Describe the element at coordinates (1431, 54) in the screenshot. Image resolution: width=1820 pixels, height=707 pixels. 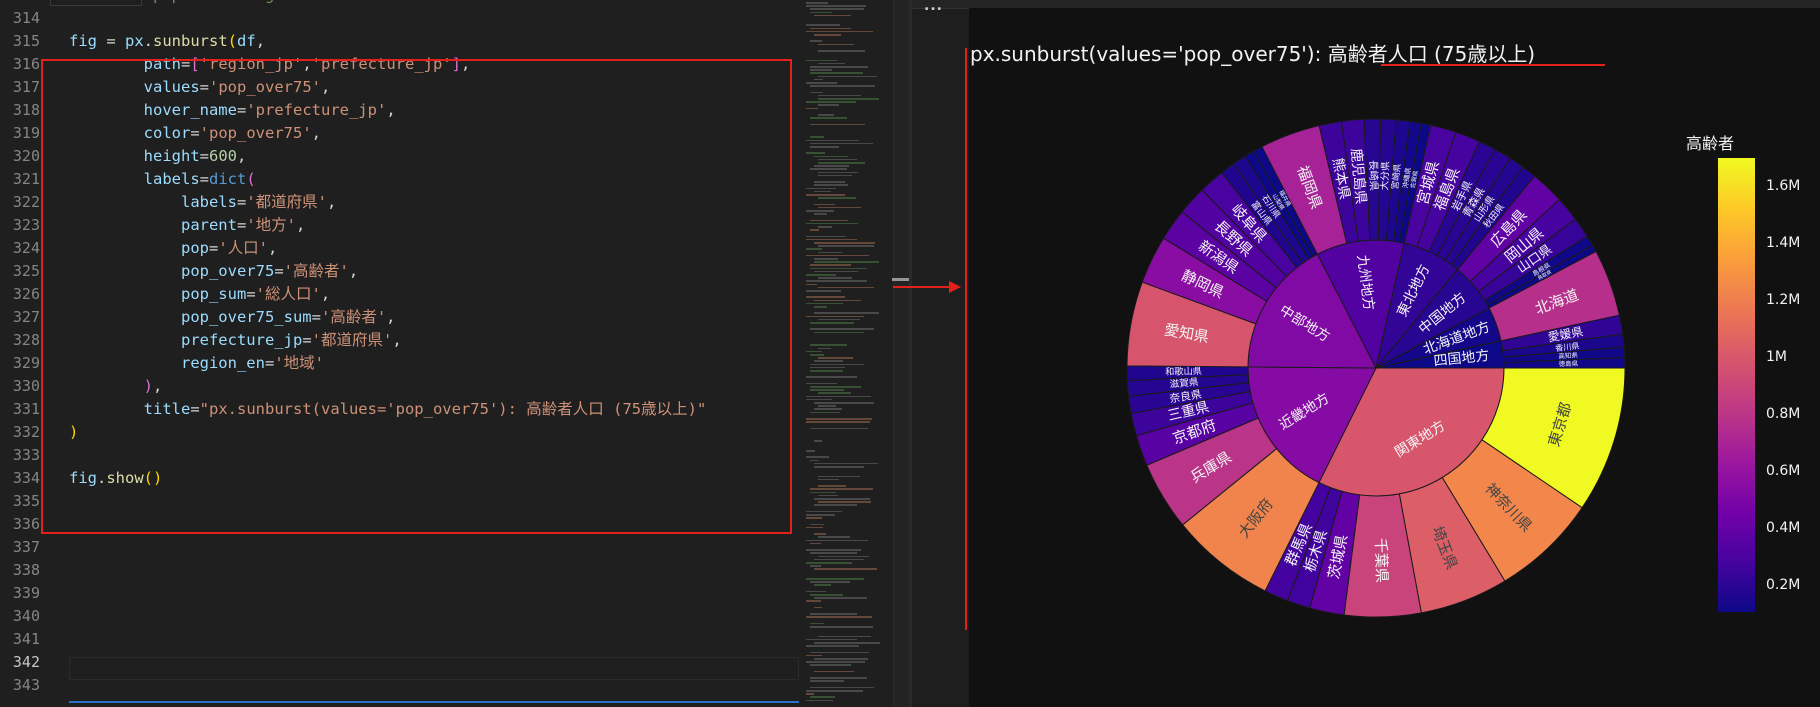
I see `plot-title-highlight: 高齢者人口 (75歳以上)` at that location.